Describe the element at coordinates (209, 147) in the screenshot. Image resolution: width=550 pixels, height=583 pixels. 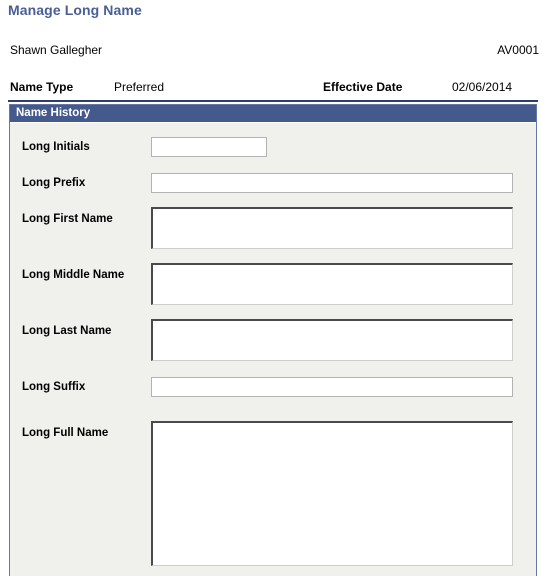
I see `long-initials-input` at that location.